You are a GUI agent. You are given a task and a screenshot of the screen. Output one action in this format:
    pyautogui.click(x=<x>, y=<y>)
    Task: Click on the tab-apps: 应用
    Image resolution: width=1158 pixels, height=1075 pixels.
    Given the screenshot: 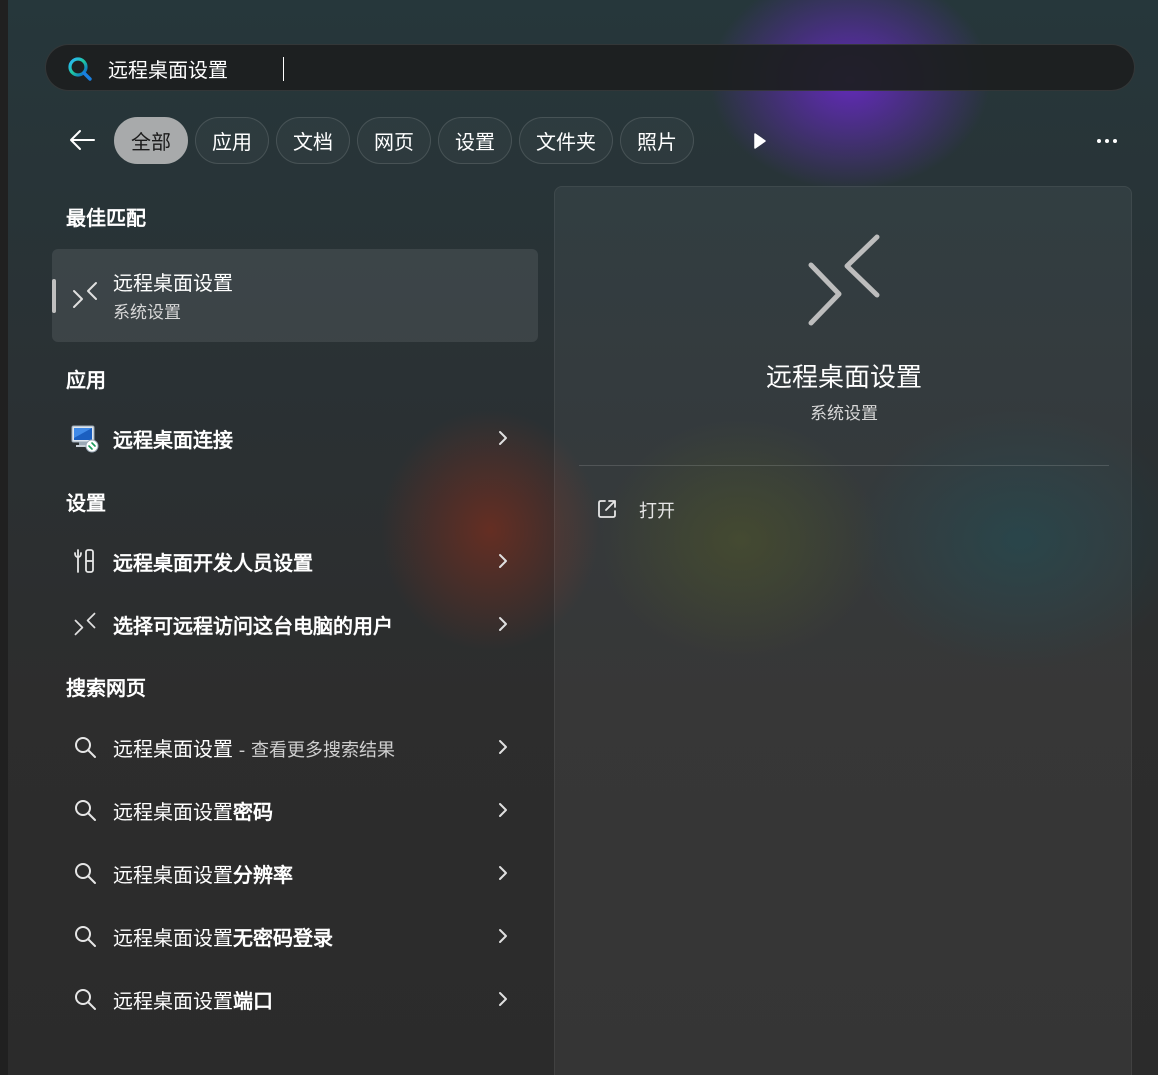 What is the action you would take?
    pyautogui.click(x=232, y=140)
    